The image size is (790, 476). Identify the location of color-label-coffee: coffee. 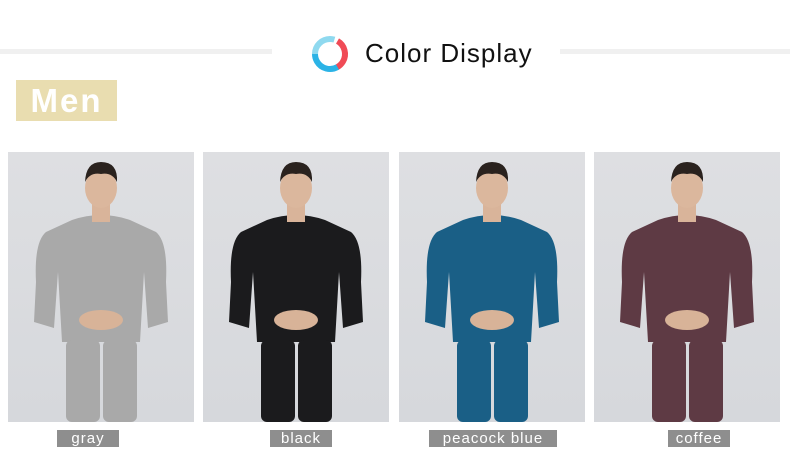
(699, 438).